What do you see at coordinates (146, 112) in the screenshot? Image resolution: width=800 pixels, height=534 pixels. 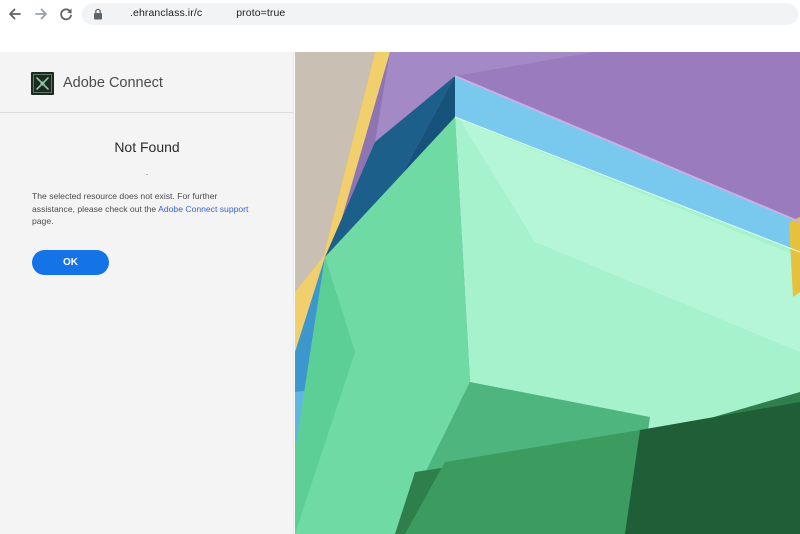 I see `divider` at bounding box center [146, 112].